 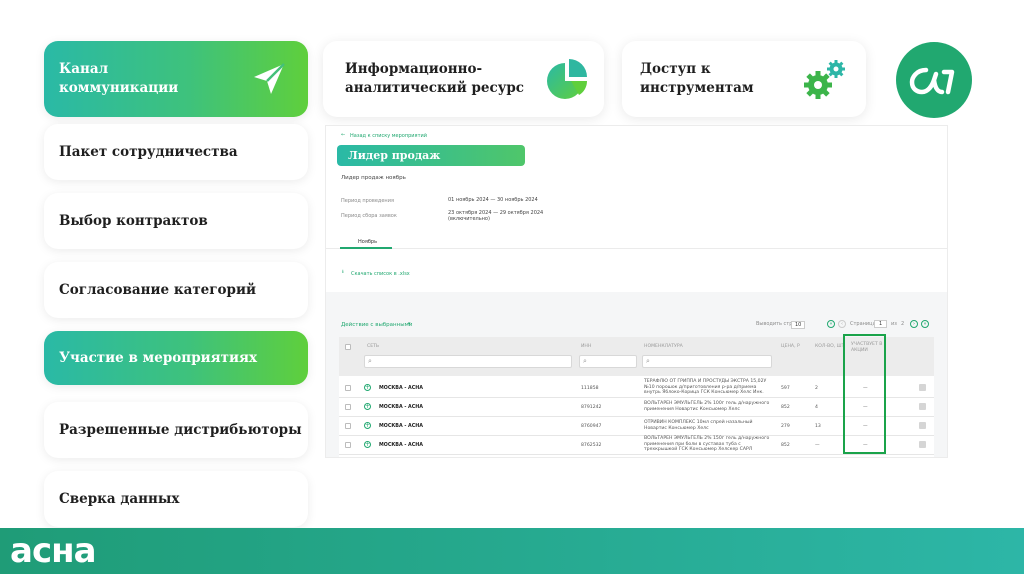 What do you see at coordinates (824, 82) in the screenshot?
I see `gears-icon` at bounding box center [824, 82].